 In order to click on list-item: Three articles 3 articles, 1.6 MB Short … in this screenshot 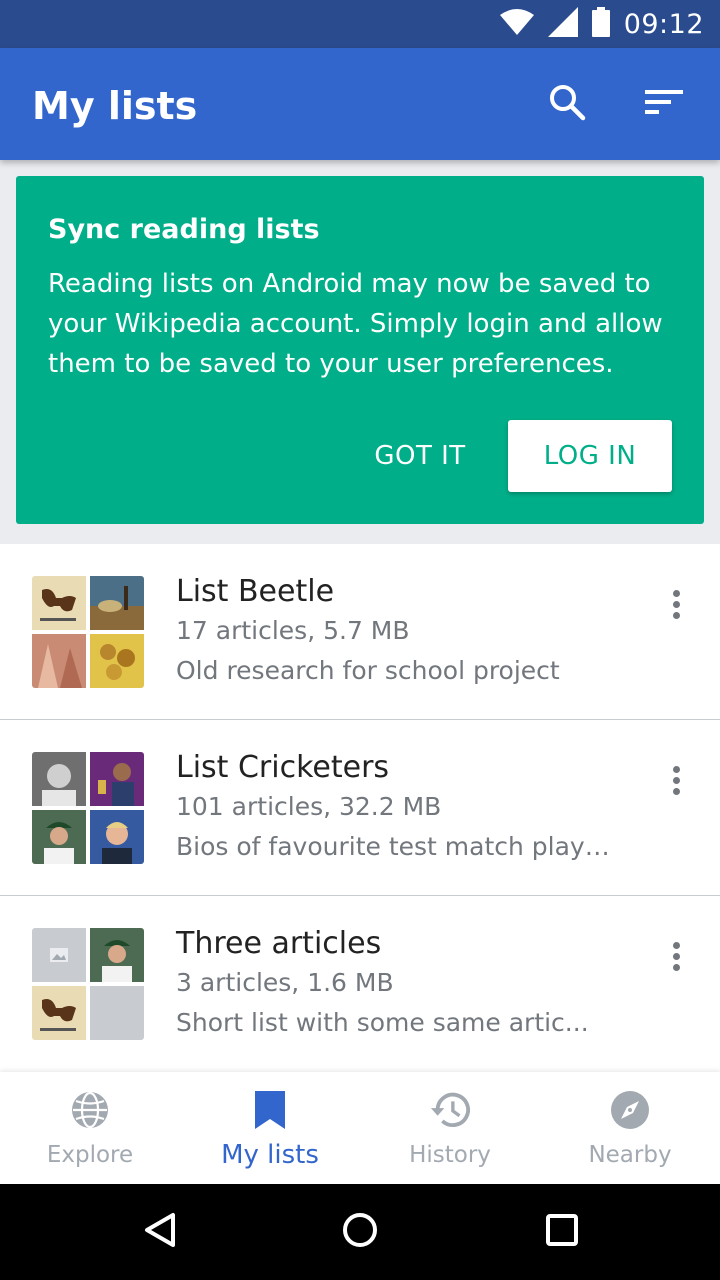, I will do `click(360, 984)`.